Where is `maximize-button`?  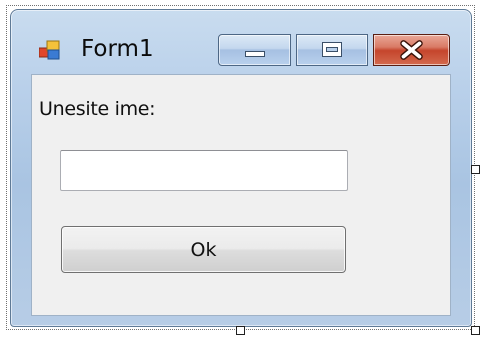 maximize-button is located at coordinates (332, 50).